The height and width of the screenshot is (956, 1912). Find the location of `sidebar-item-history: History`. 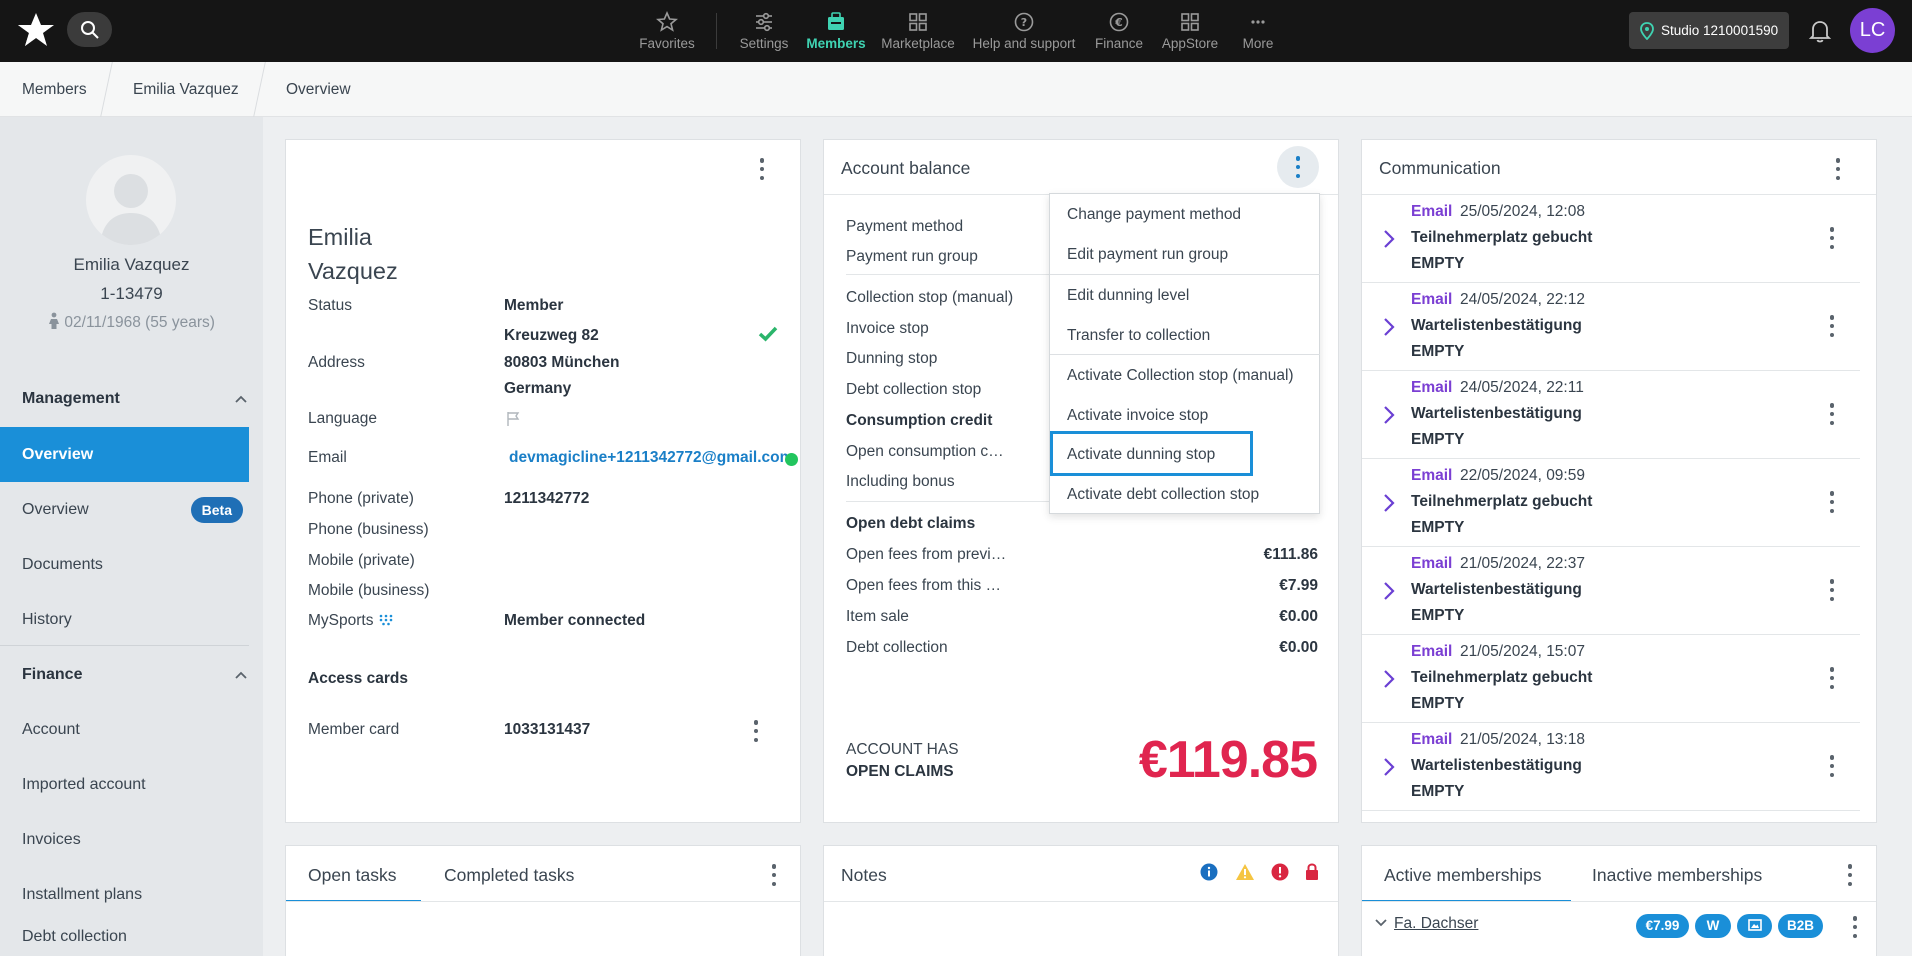

sidebar-item-history: History is located at coordinates (124, 619).